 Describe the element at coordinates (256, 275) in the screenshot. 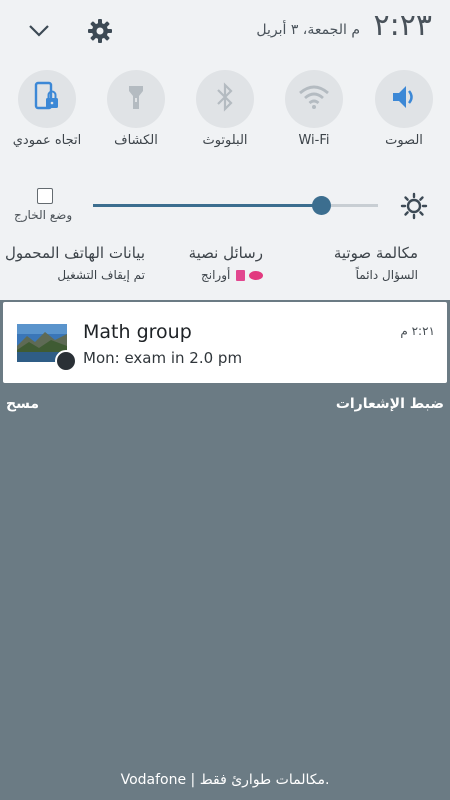

I see `carrier-logo-icon` at that location.